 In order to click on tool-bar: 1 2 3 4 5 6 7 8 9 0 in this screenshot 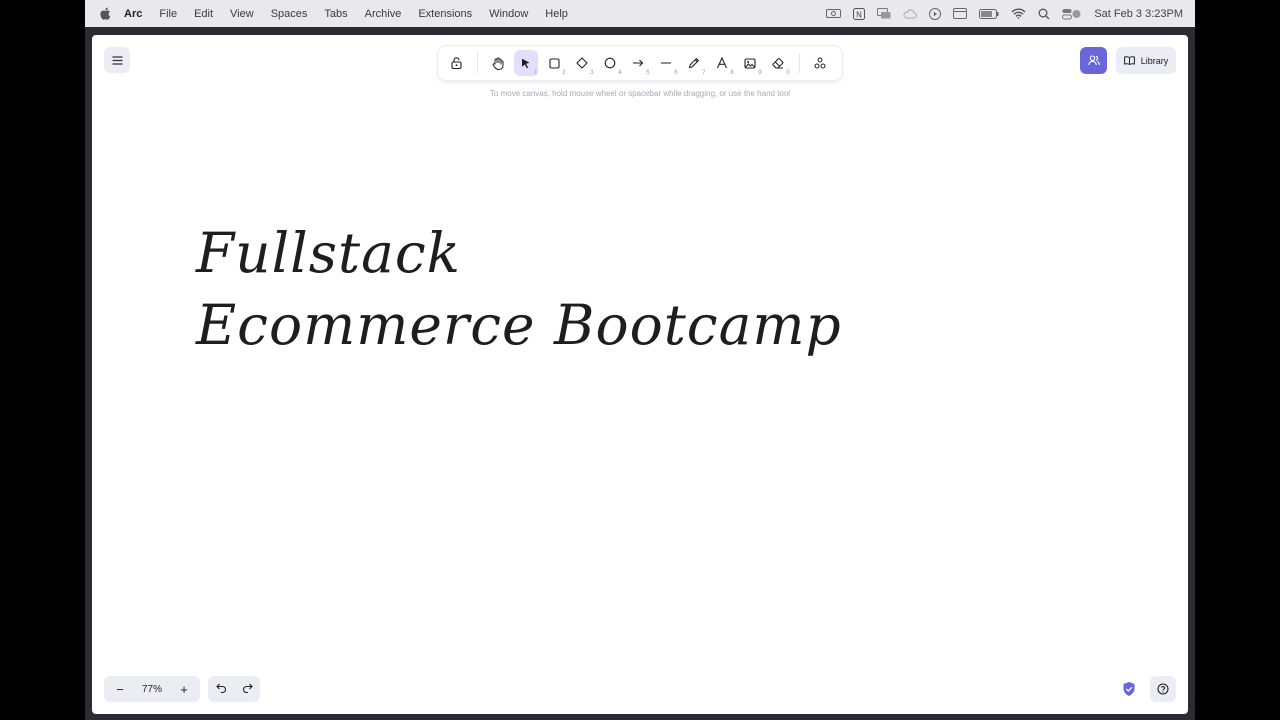, I will do `click(640, 63)`.